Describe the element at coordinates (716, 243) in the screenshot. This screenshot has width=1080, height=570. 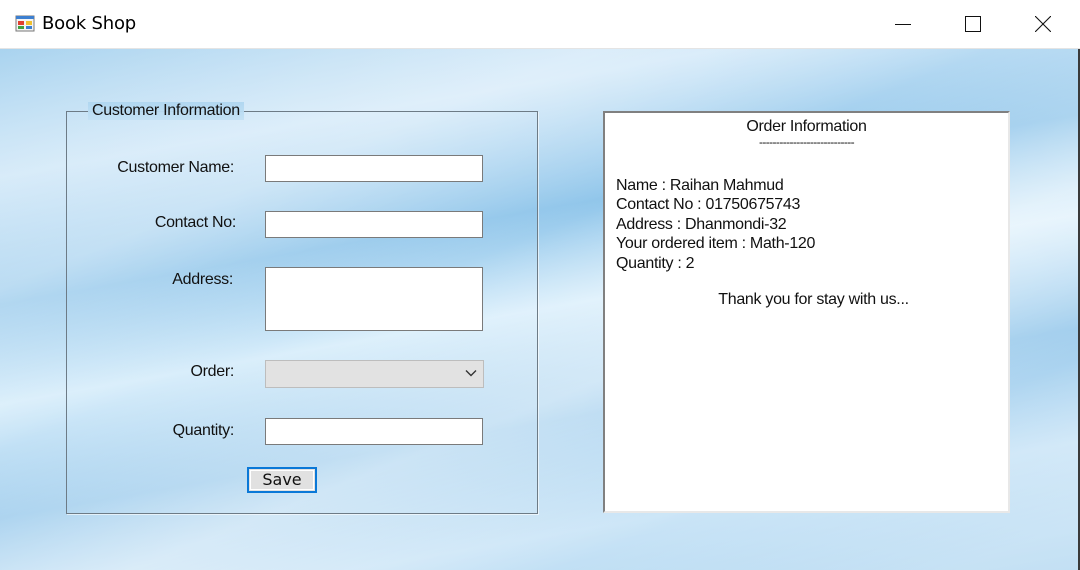
I see `order-line-item: Your ordered item : Math-120` at that location.